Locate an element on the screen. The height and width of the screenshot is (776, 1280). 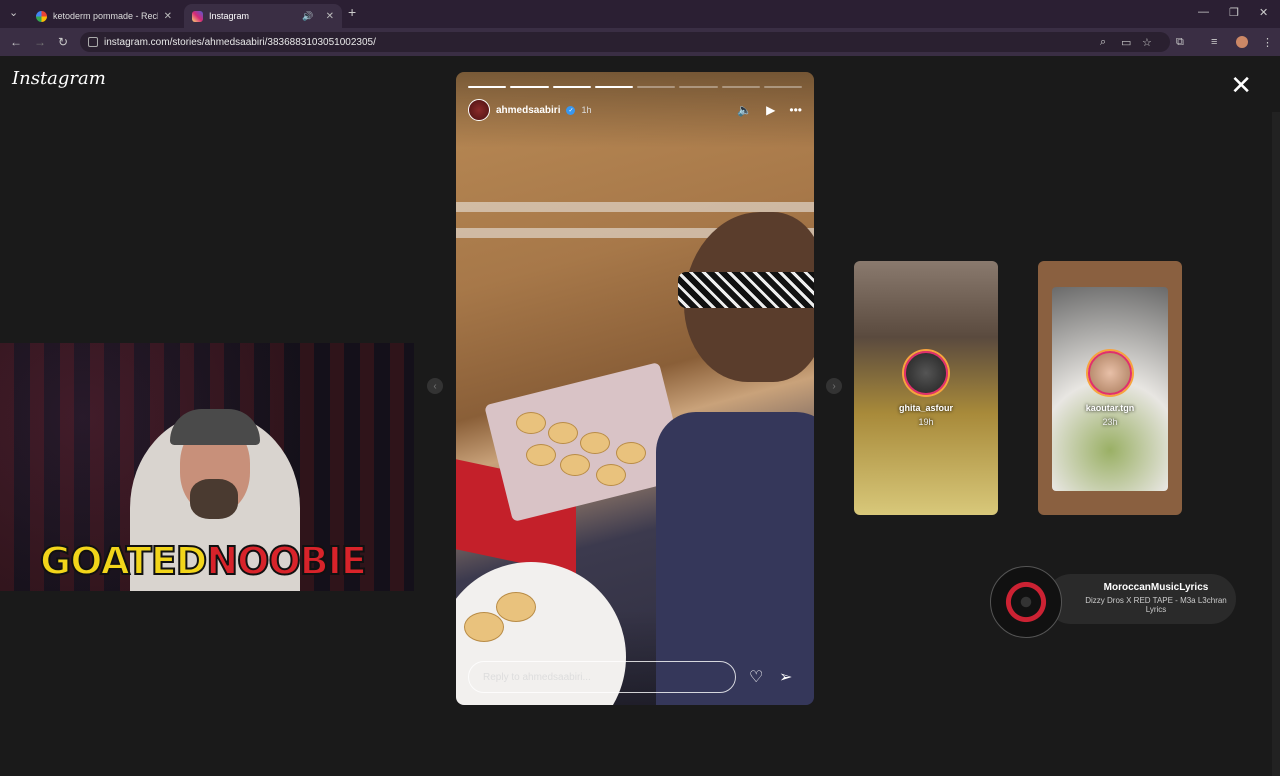
extensions-icon: ⧉ is located at coordinates (1180, 42).